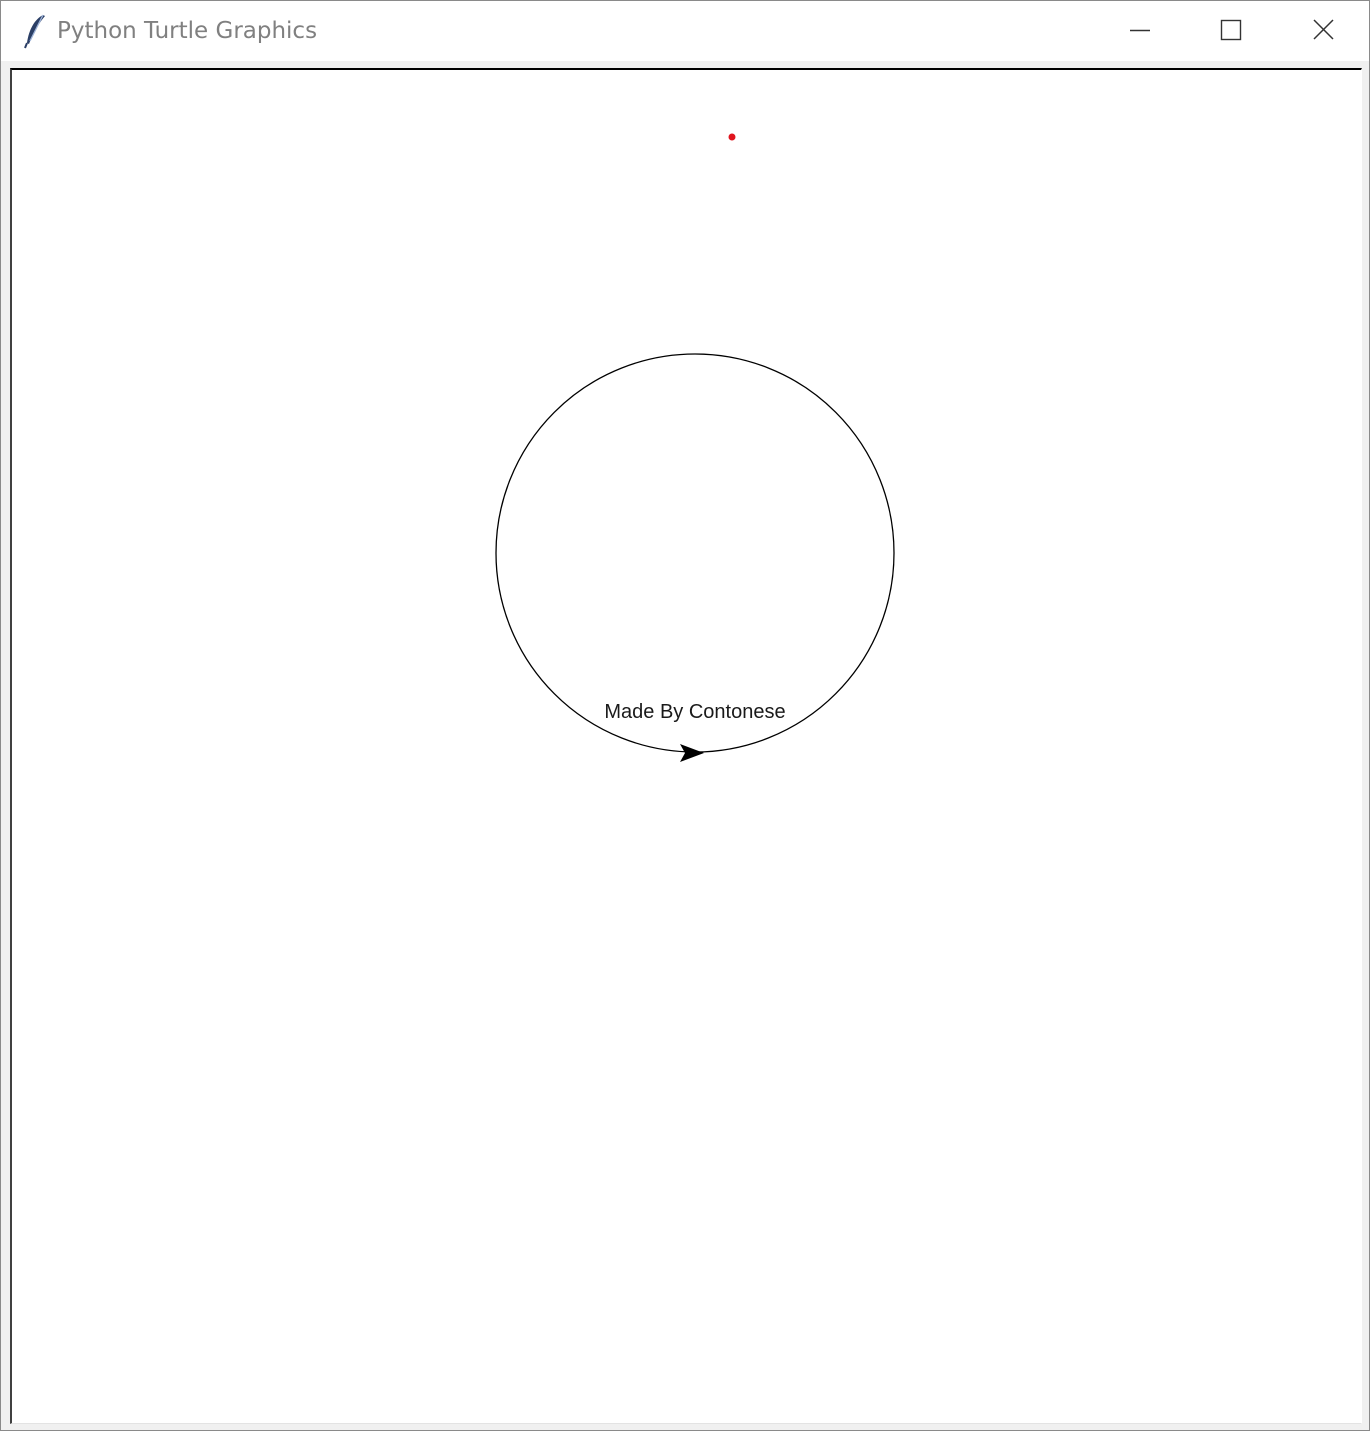  What do you see at coordinates (694, 712) in the screenshot?
I see `caption-text: Made By Contonese` at bounding box center [694, 712].